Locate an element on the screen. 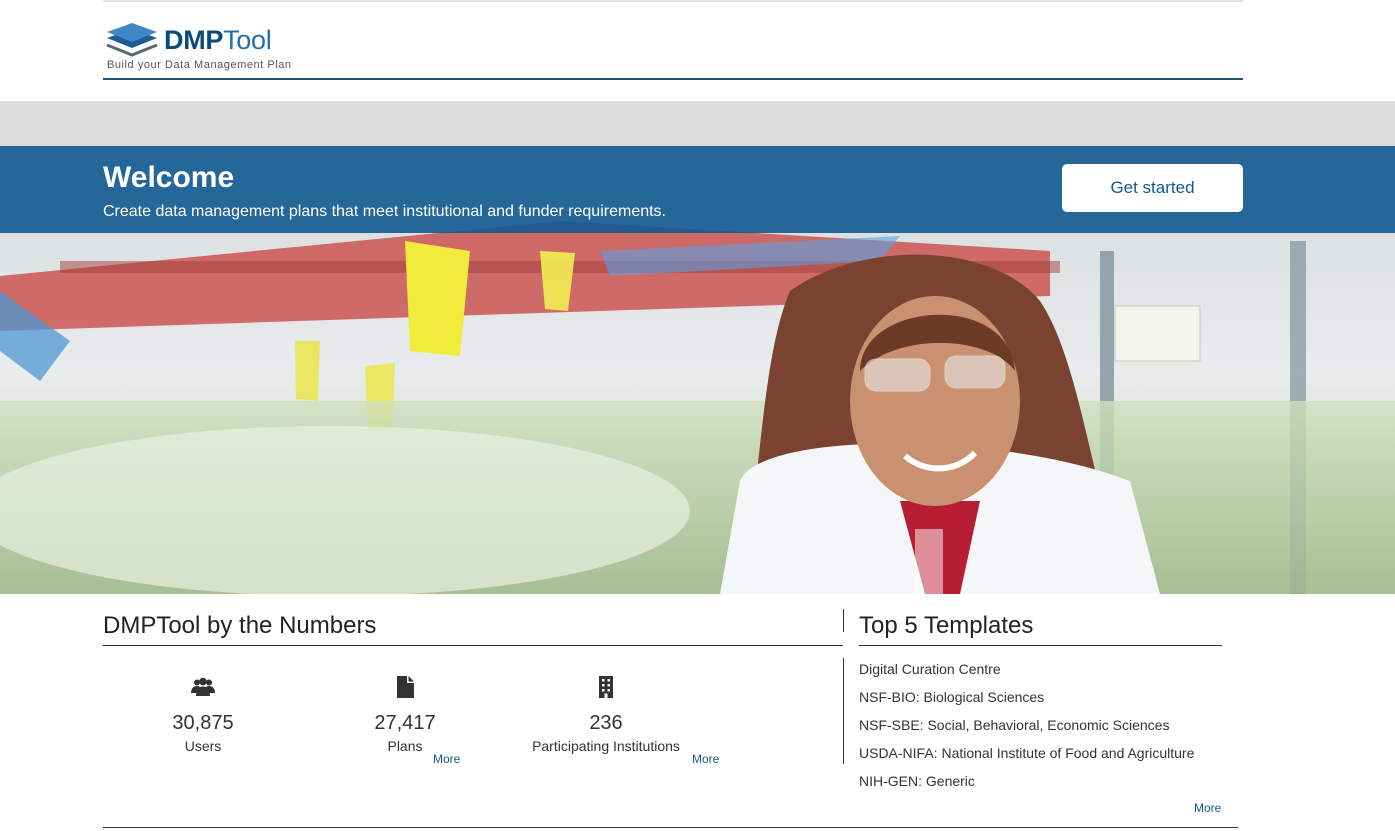 This screenshot has height=831, width=1395. dmptool-logo: DMPTool Build your Data Management Plan is located at coordinates (199, 48).